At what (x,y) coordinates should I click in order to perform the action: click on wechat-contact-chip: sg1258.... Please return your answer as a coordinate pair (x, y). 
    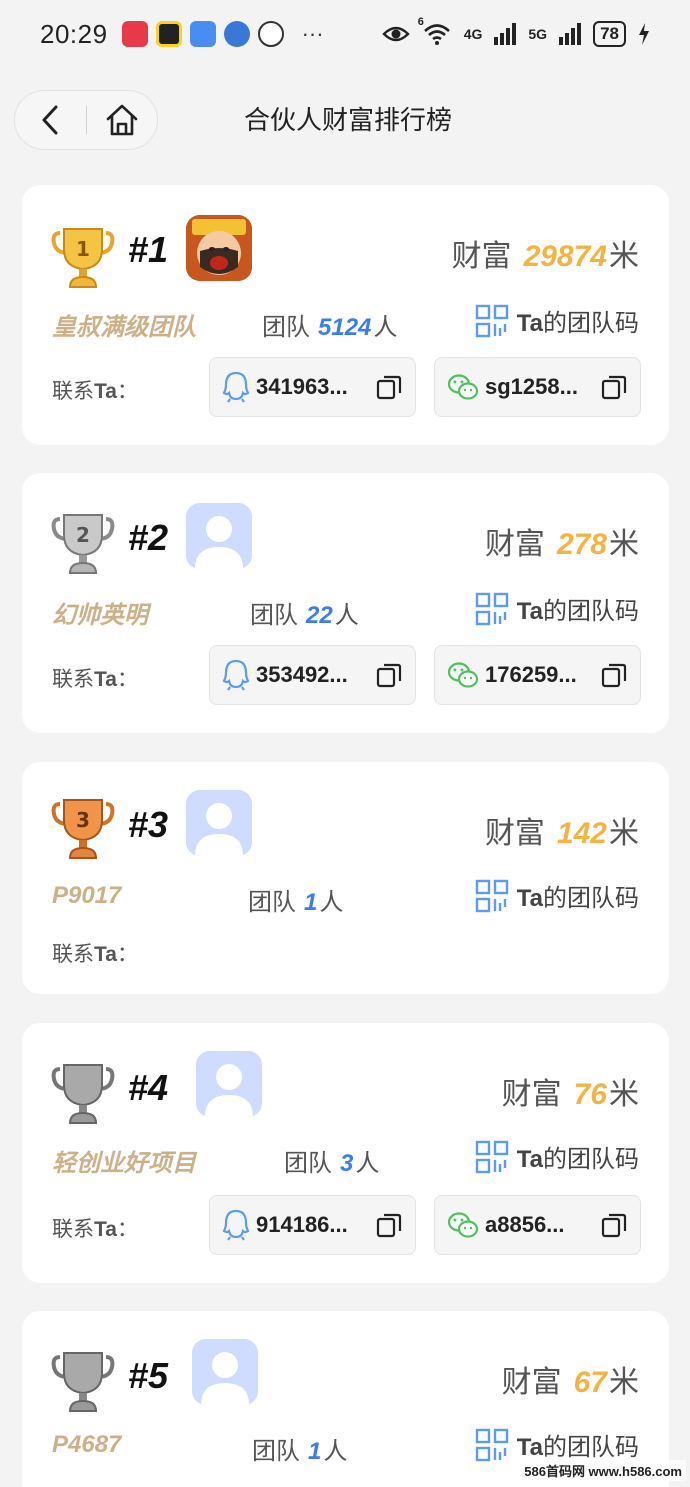
    Looking at the image, I should click on (537, 387).